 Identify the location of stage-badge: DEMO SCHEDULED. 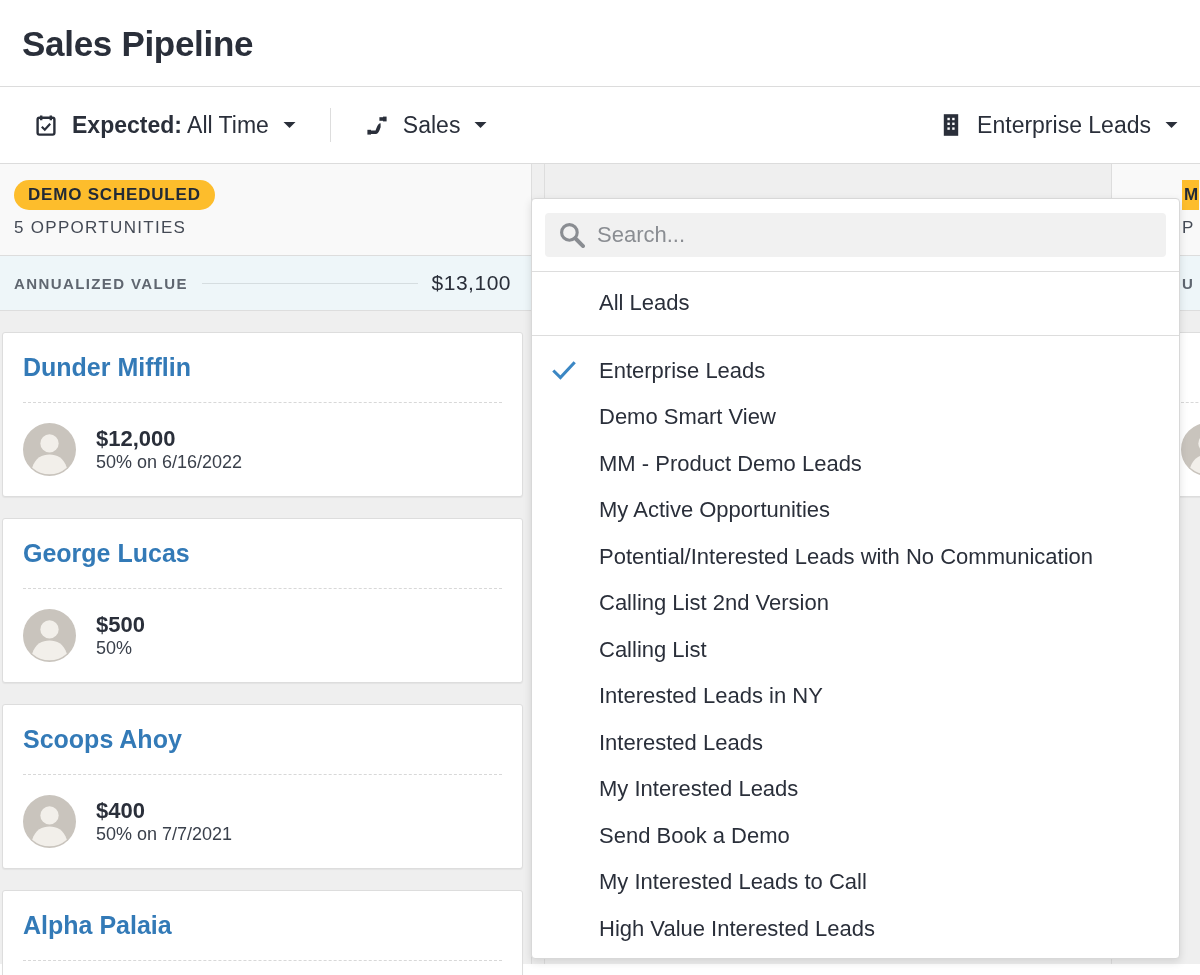
(114, 195).